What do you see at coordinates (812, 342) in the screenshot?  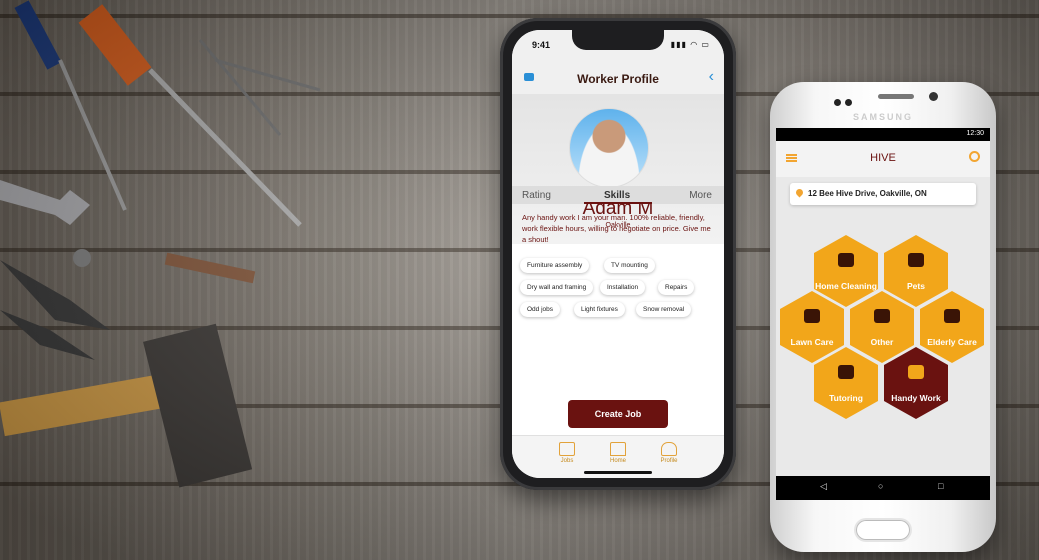 I see `service-label: Lawn Care` at bounding box center [812, 342].